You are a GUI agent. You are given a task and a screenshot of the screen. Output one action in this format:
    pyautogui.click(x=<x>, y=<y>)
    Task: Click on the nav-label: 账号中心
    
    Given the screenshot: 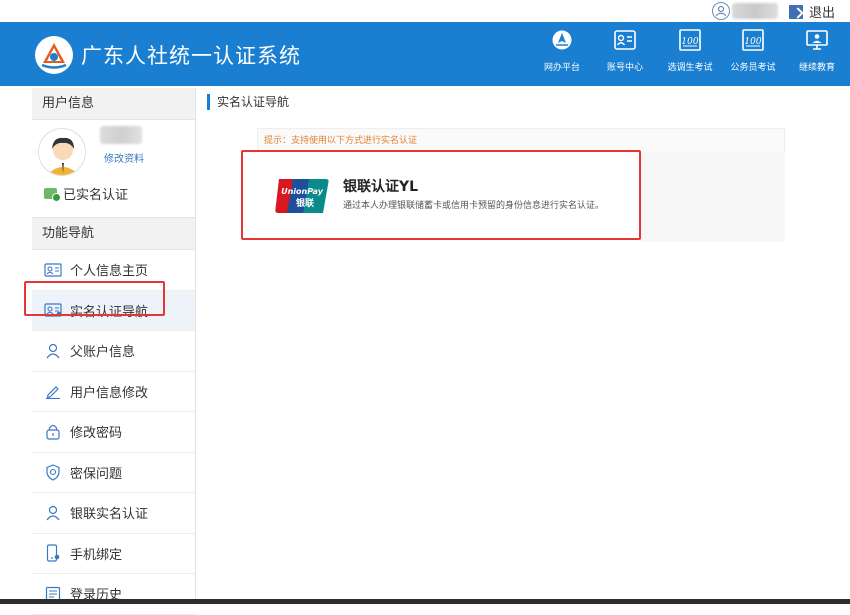 What is the action you would take?
    pyautogui.click(x=624, y=68)
    